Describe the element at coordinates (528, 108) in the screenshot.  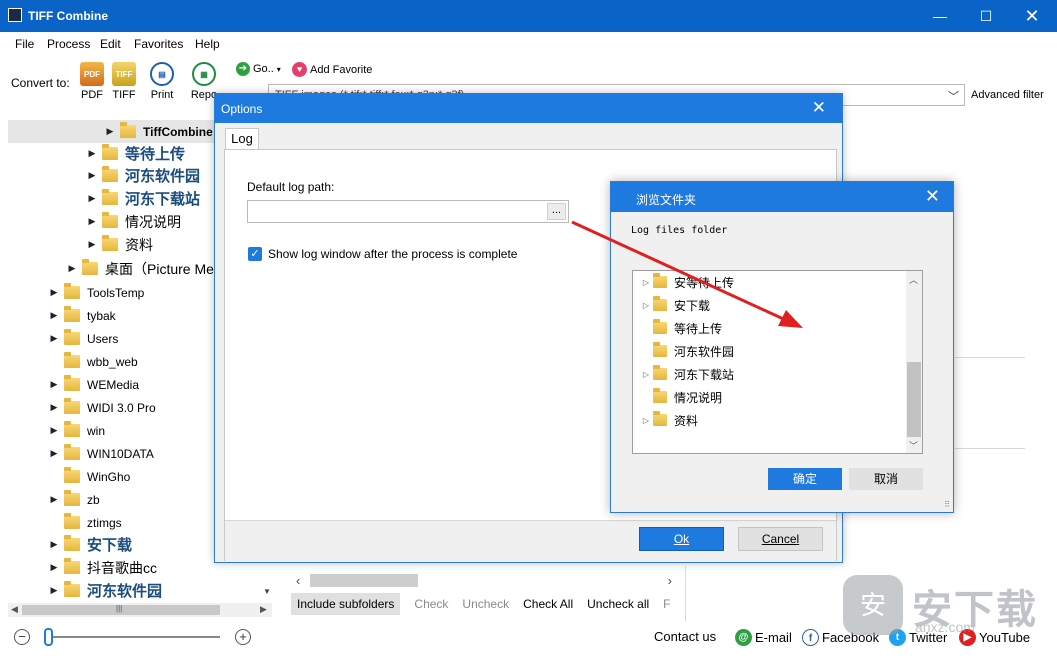
I see `options-title-bar: Options ✕` at that location.